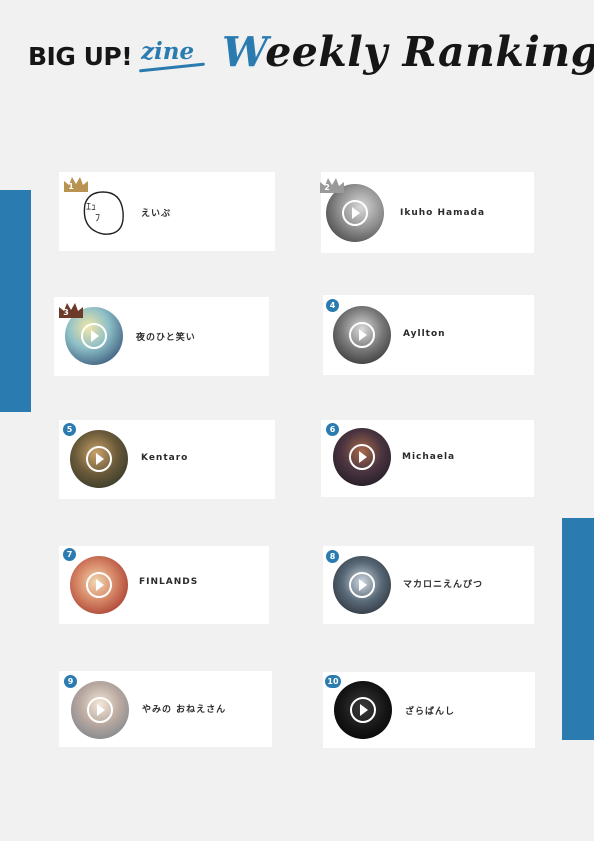  I want to click on rank-badge: 7, so click(69, 554).